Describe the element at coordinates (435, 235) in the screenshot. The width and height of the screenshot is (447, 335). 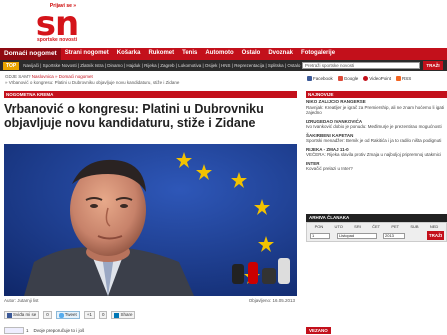
I see `archive-search-button: TRAŽI` at that location.